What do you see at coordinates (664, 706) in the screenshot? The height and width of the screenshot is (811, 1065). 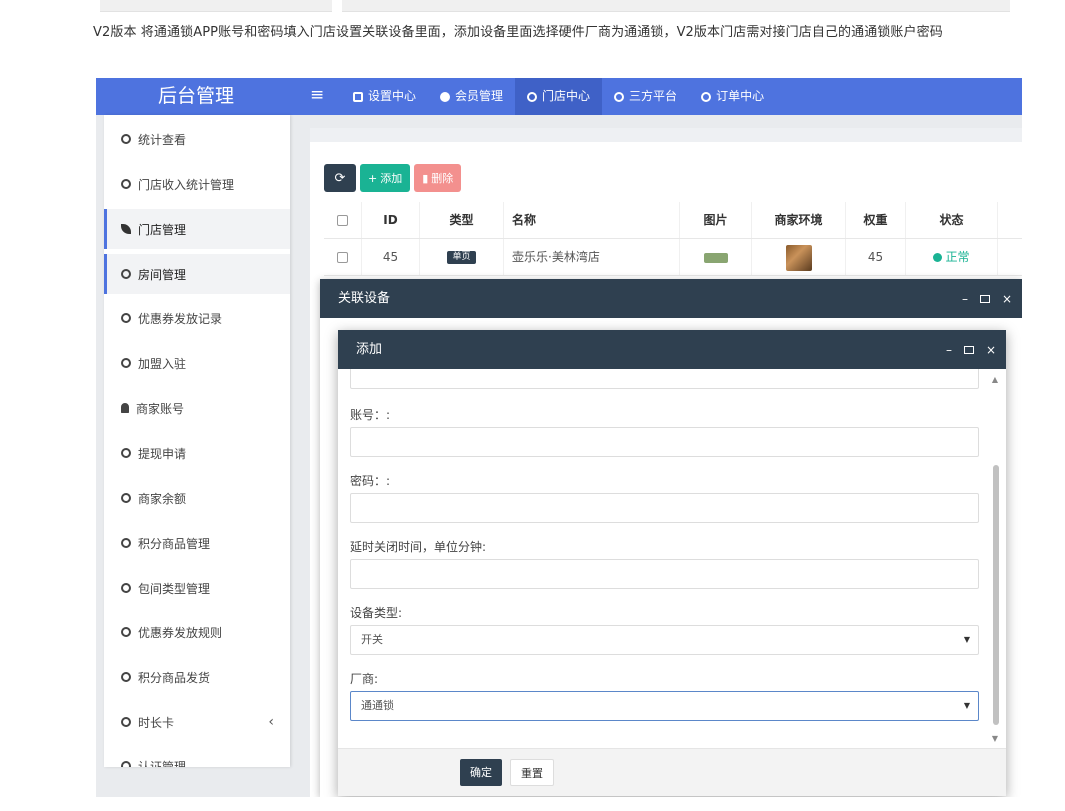 I see `vendor-select: 通通锁 ▼` at bounding box center [664, 706].